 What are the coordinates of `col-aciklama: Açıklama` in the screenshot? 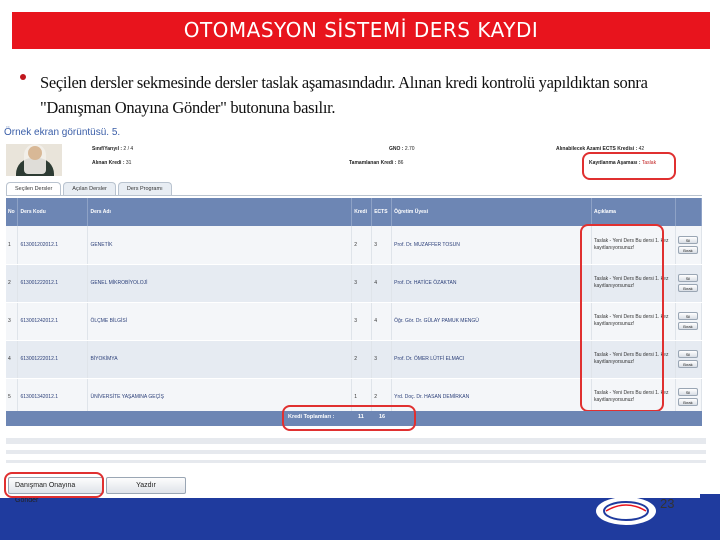 It's located at (633, 212).